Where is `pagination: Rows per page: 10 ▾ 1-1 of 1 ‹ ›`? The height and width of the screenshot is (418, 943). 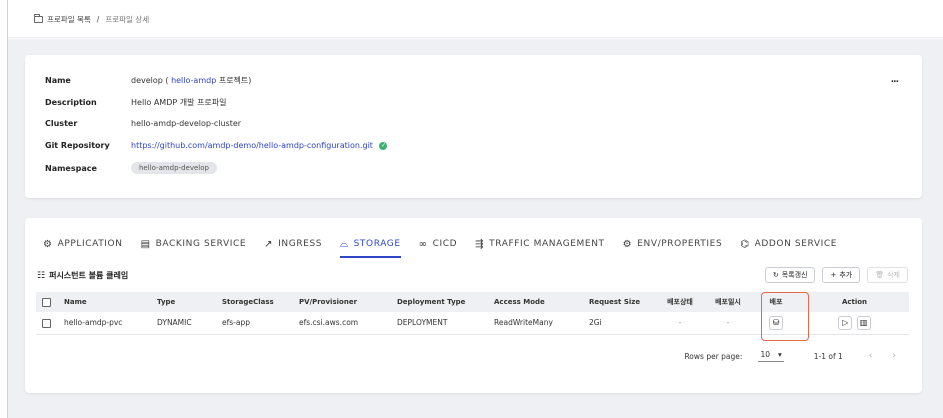 pagination: Rows per page: 10 ▾ 1-1 of 1 ‹ › is located at coordinates (790, 356).